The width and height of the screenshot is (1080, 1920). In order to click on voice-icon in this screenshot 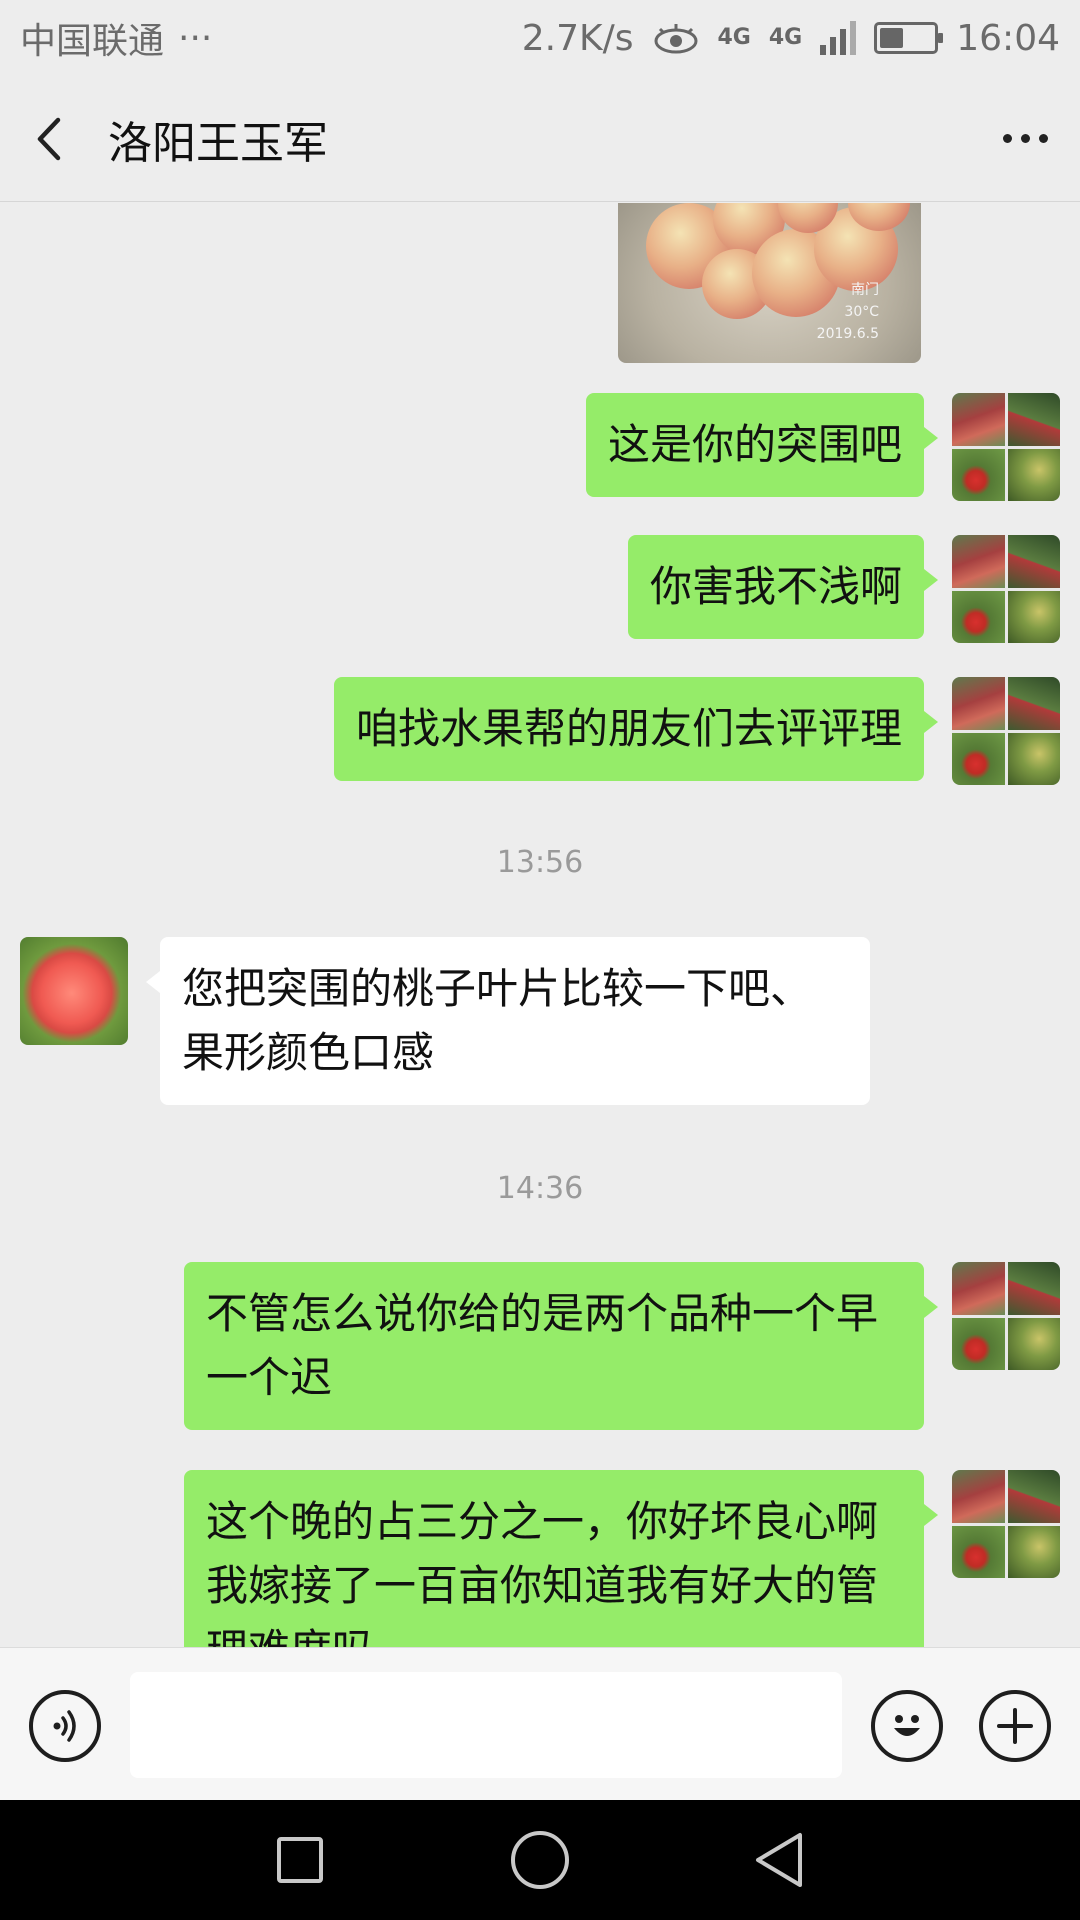, I will do `click(64, 1726)`.